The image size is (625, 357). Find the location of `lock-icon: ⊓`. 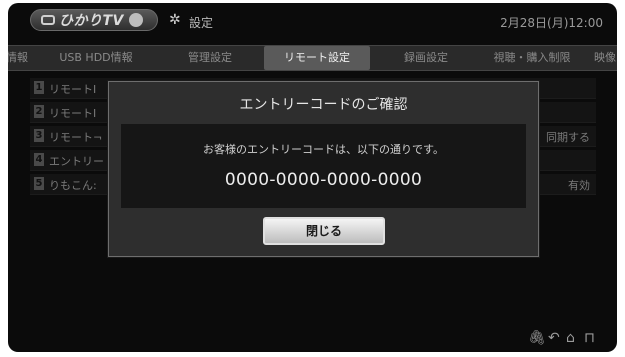

lock-icon: ⊓ is located at coordinates (589, 338).